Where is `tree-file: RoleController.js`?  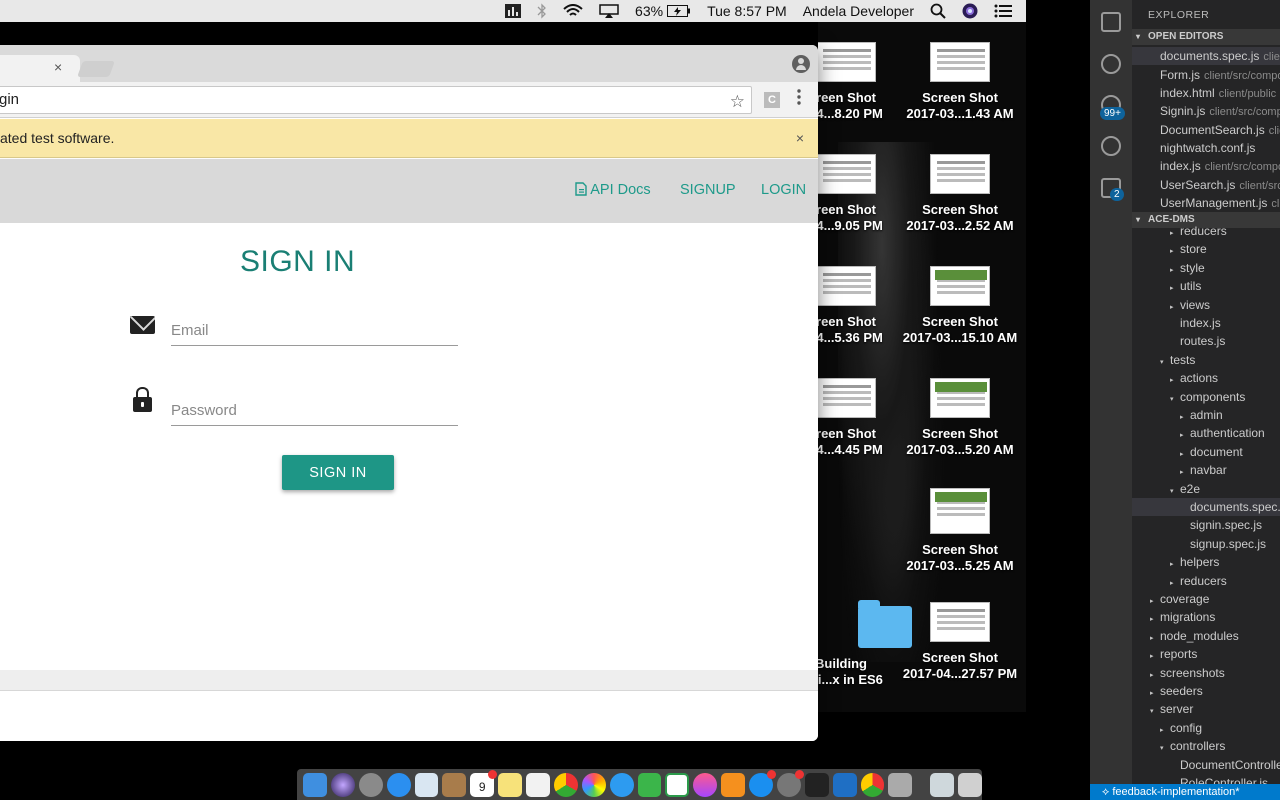 tree-file: RoleController.js is located at coordinates (1219, 779).